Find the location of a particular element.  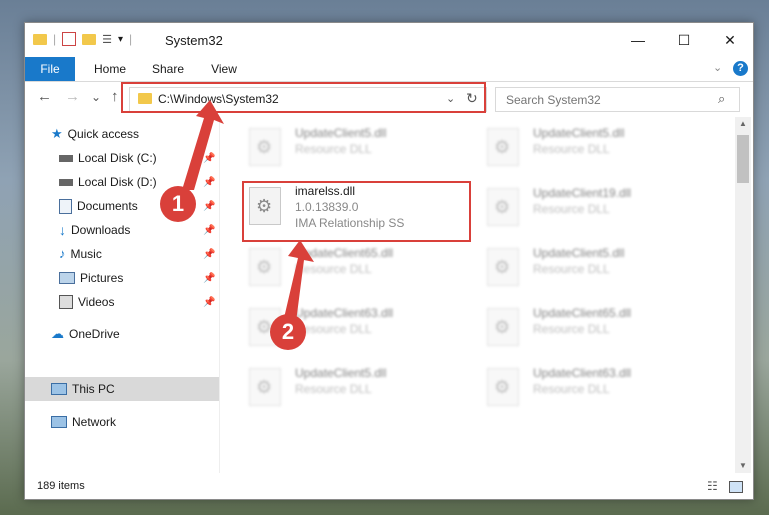

folder-icon is located at coordinates (40, 39).